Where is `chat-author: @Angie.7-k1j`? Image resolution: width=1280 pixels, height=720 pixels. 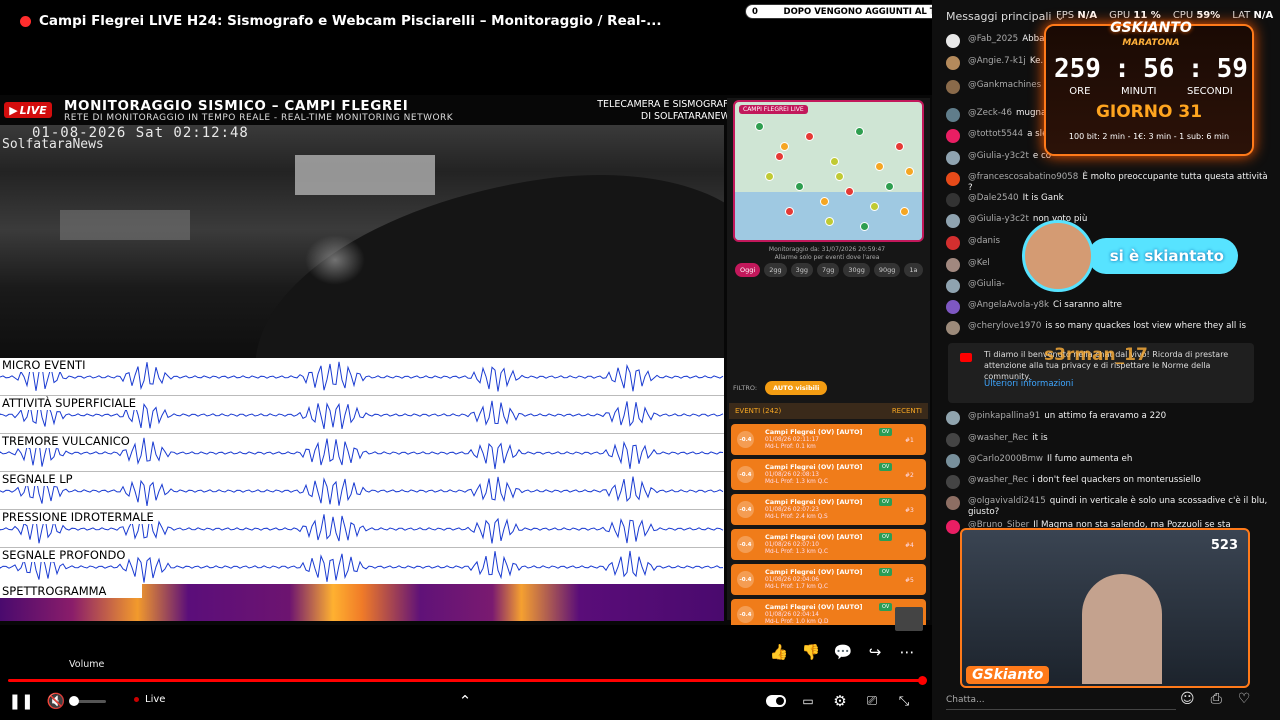 chat-author: @Angie.7-k1j is located at coordinates (997, 61).